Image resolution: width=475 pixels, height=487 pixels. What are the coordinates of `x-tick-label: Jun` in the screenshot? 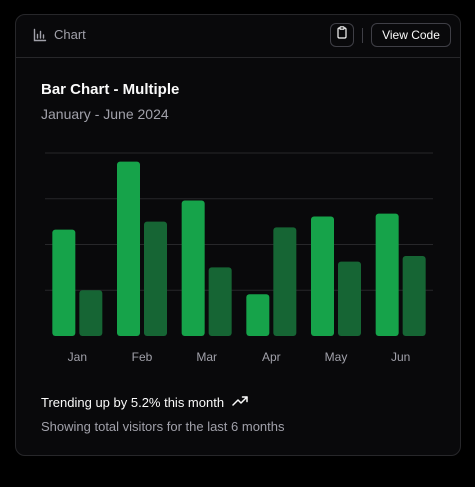 It's located at (400, 357).